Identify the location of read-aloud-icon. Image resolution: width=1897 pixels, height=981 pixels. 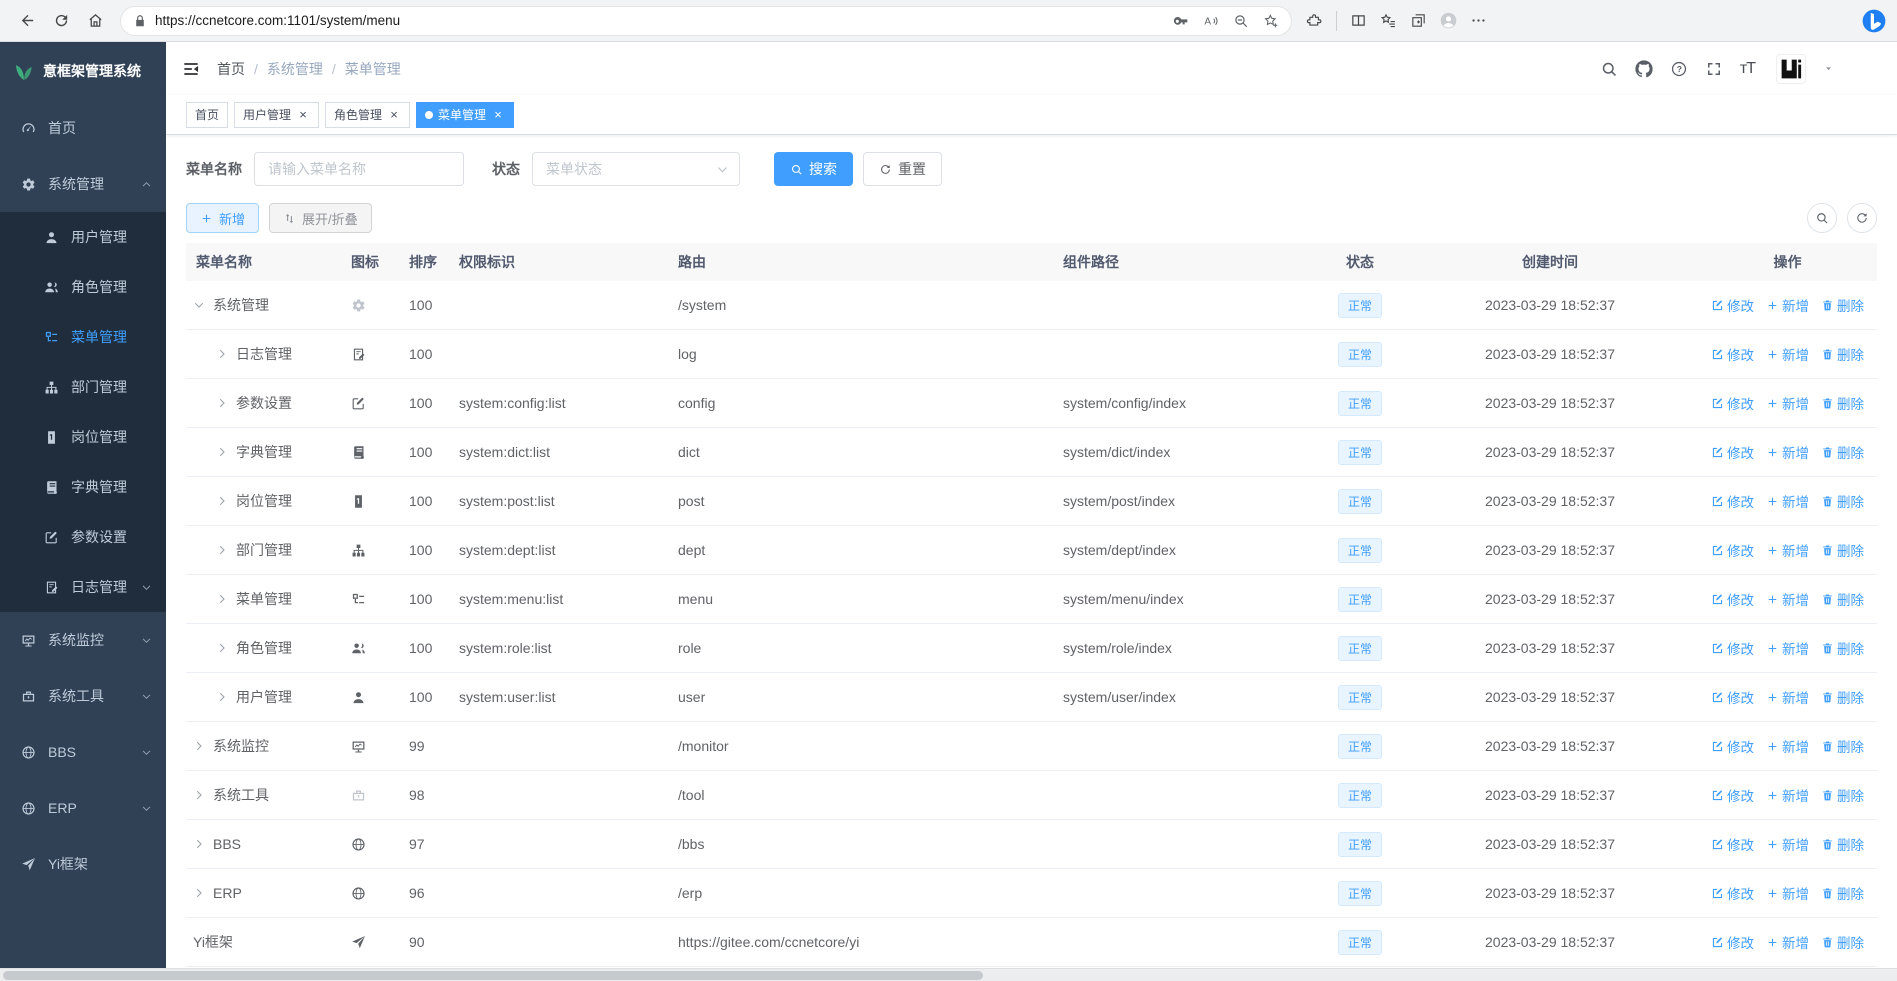
(1211, 21).